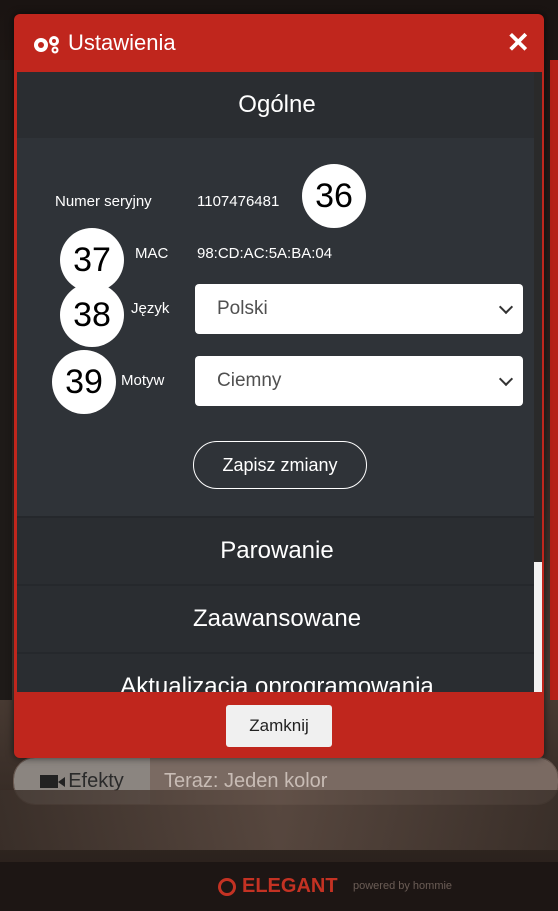 This screenshot has height=911, width=558. What do you see at coordinates (84, 382) in the screenshot?
I see `annotation-badge: 39` at bounding box center [84, 382].